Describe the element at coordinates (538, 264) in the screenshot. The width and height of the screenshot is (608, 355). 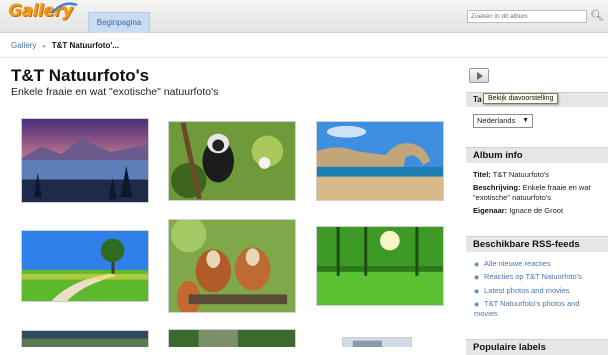
I see `rss-item: ◉ Alle nieuwe reacties` at that location.